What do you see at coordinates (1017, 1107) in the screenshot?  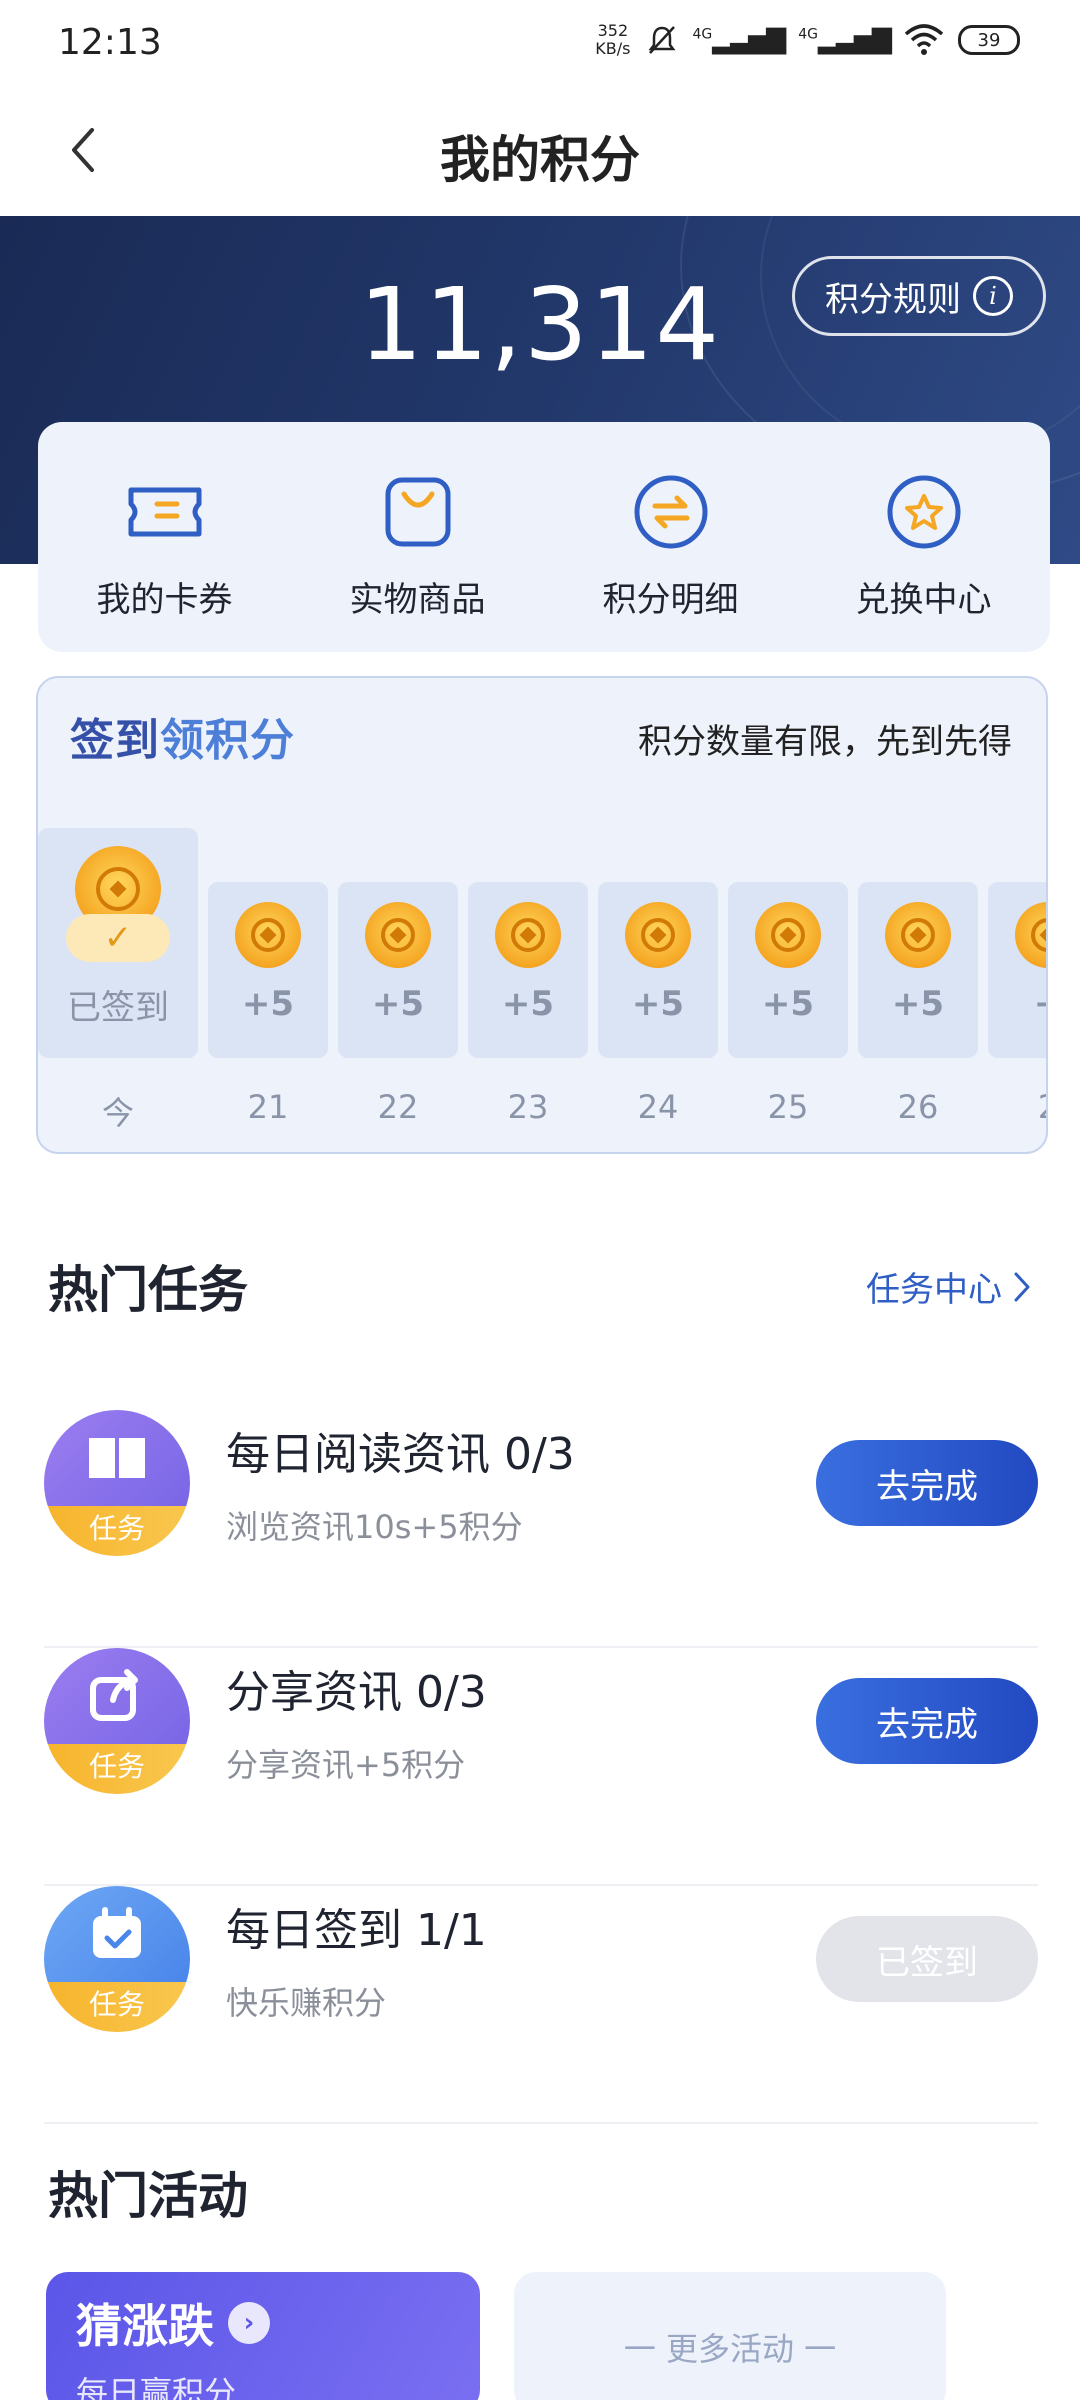 I see `day-label: 2` at bounding box center [1017, 1107].